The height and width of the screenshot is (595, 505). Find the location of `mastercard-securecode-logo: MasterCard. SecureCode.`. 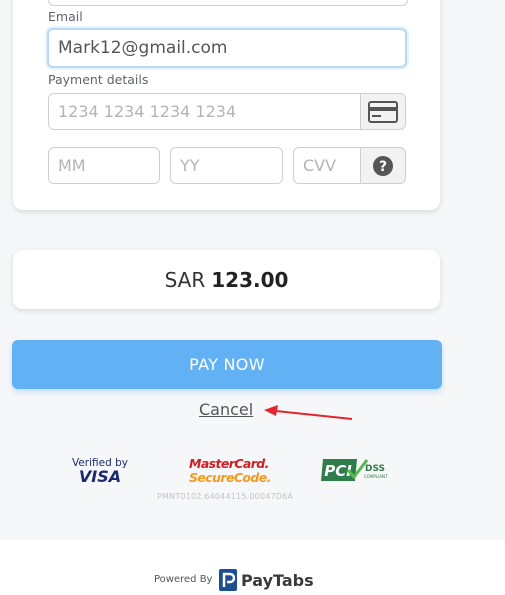

mastercard-securecode-logo: MasterCard. SecureCode. is located at coordinates (230, 470).